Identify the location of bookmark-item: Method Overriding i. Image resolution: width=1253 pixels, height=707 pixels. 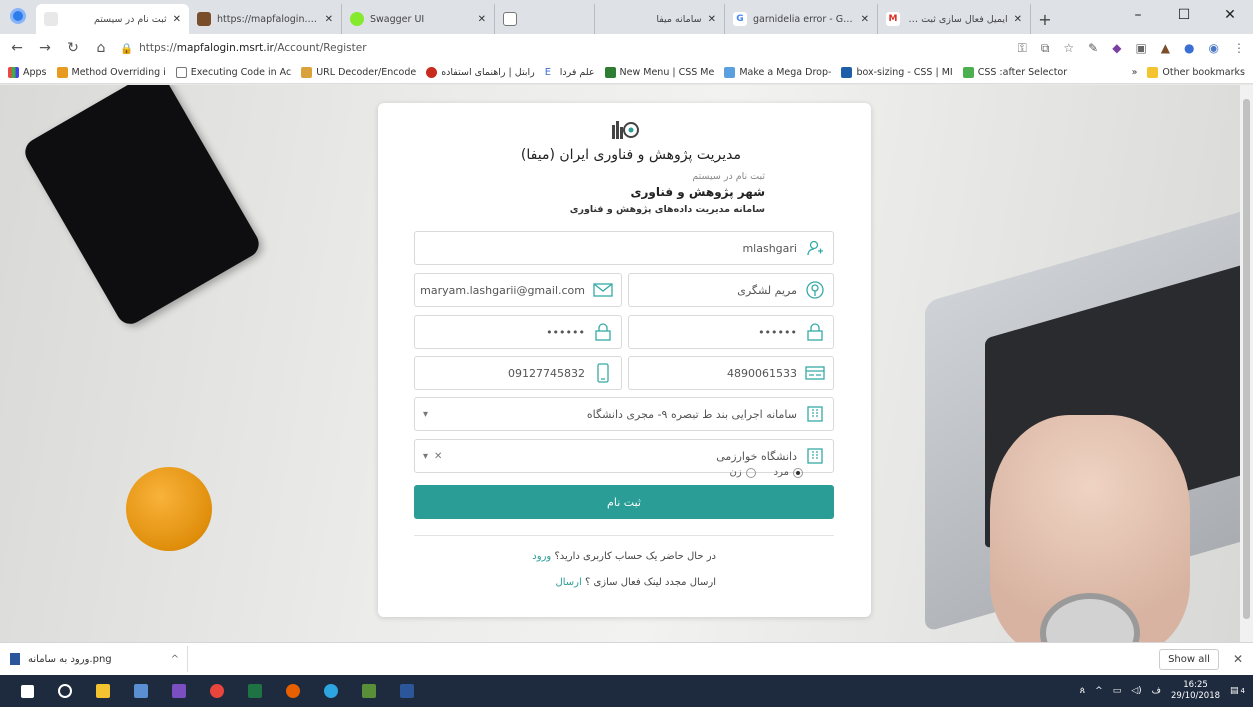
(111, 72).